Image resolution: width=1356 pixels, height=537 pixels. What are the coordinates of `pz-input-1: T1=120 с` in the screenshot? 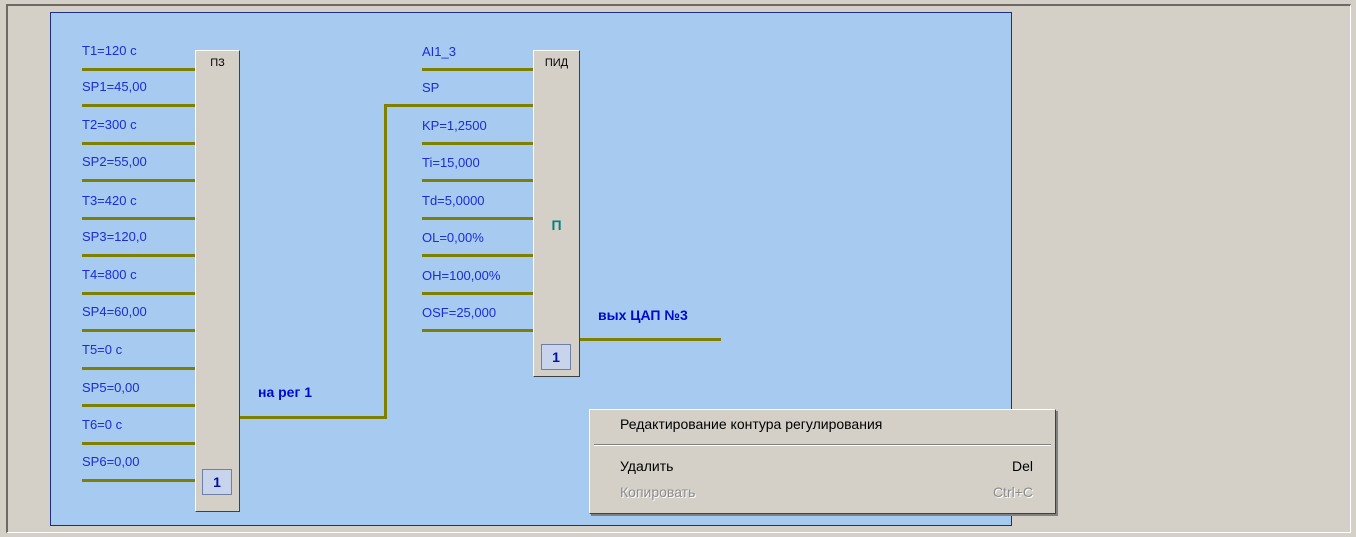 It's located at (109, 50).